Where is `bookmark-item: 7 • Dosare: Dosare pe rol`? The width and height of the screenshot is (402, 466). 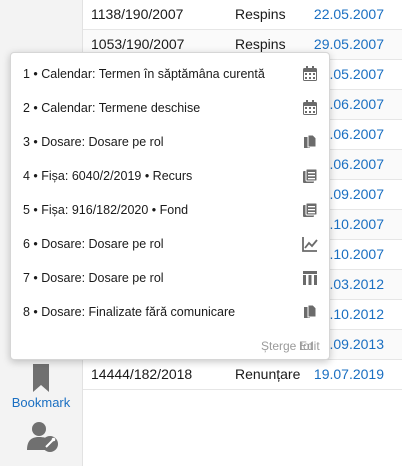
bookmark-item: 7 • Dosare: Dosare pe rol is located at coordinates (170, 279).